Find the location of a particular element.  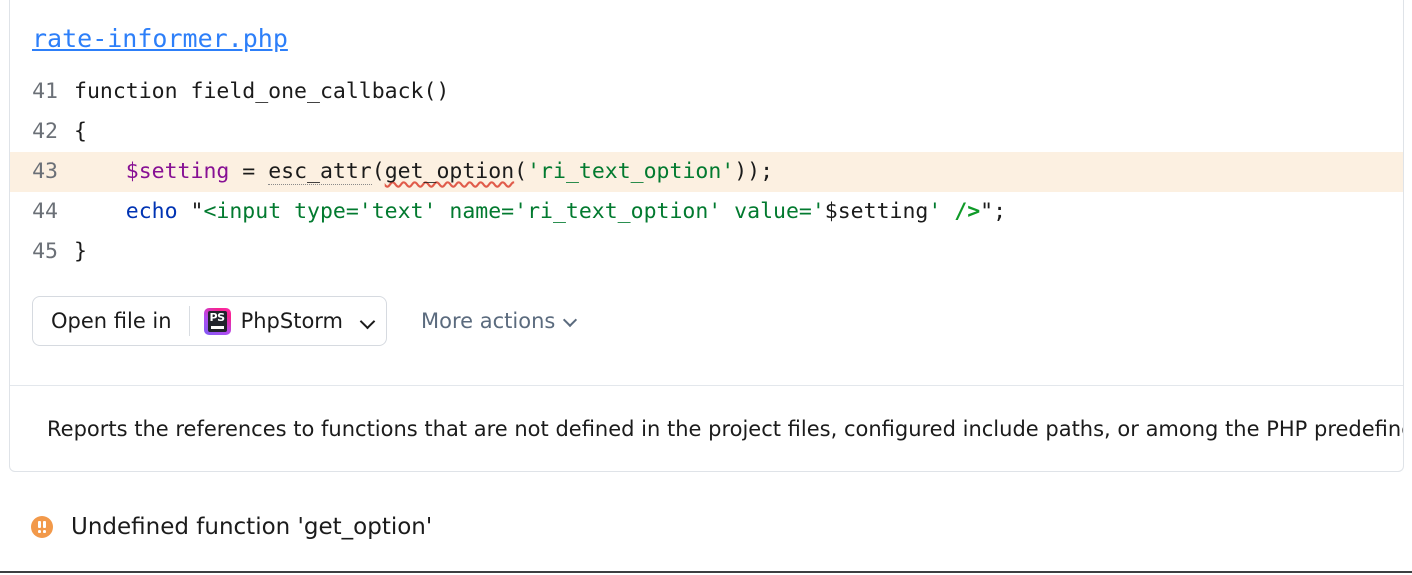

open-file-in-split-button: Open file in PS PhpStorm is located at coordinates (210, 321).